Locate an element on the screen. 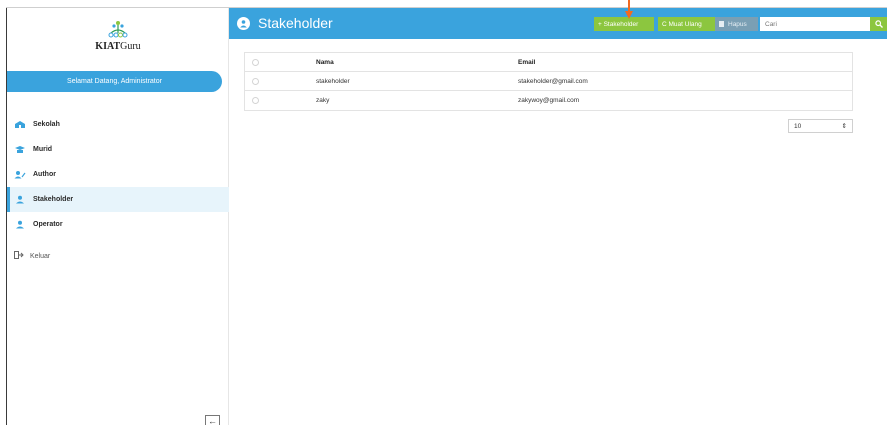  updown-arrow-icon: ⇕ is located at coordinates (844, 126).